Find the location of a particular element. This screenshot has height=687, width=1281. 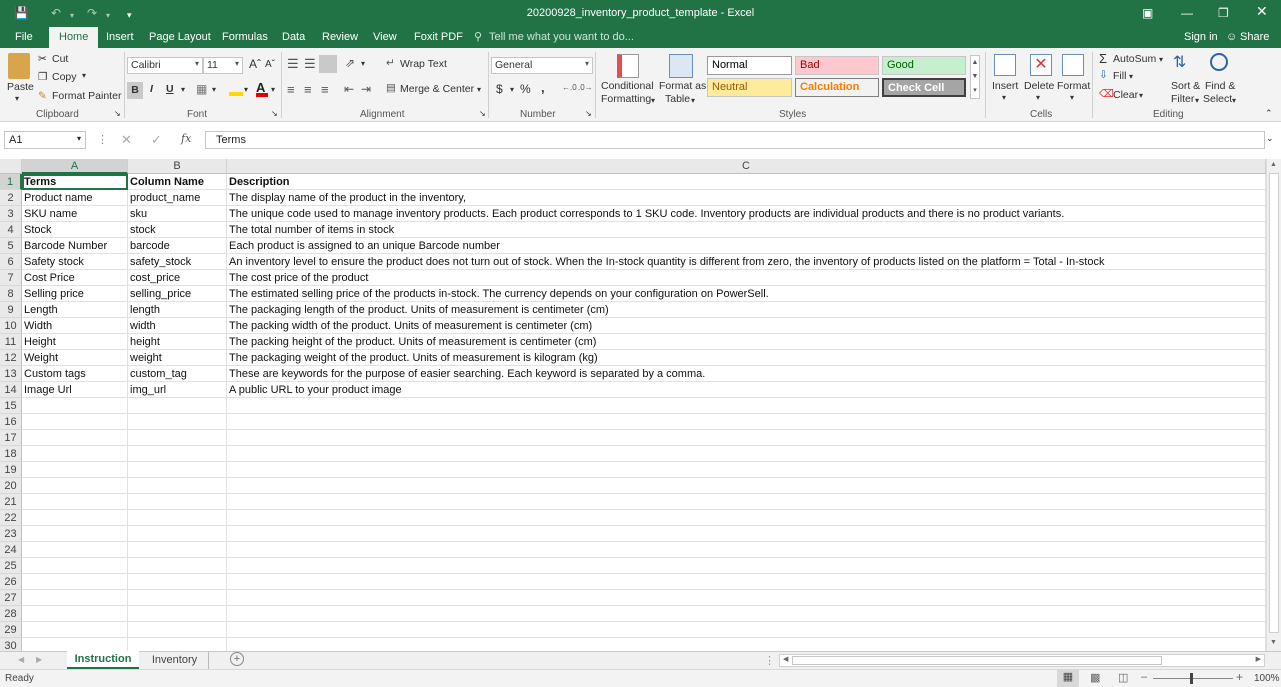

column-header-a: A is located at coordinates (75, 166).